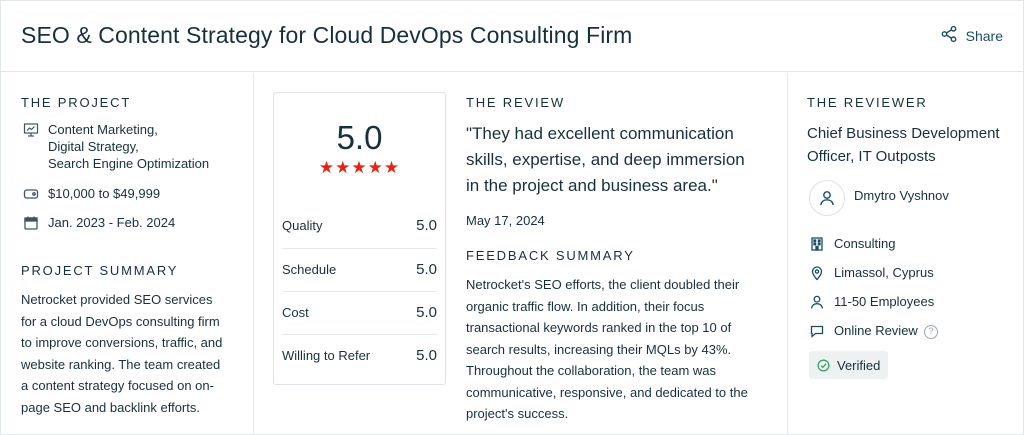  I want to click on summary-line: Netrocket provided SEO services, so click(117, 299).